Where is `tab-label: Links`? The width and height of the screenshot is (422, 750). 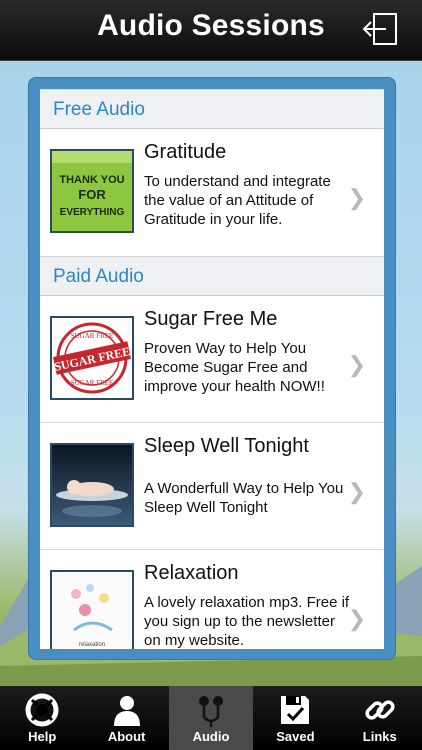
tab-label: Links is located at coordinates (379, 736).